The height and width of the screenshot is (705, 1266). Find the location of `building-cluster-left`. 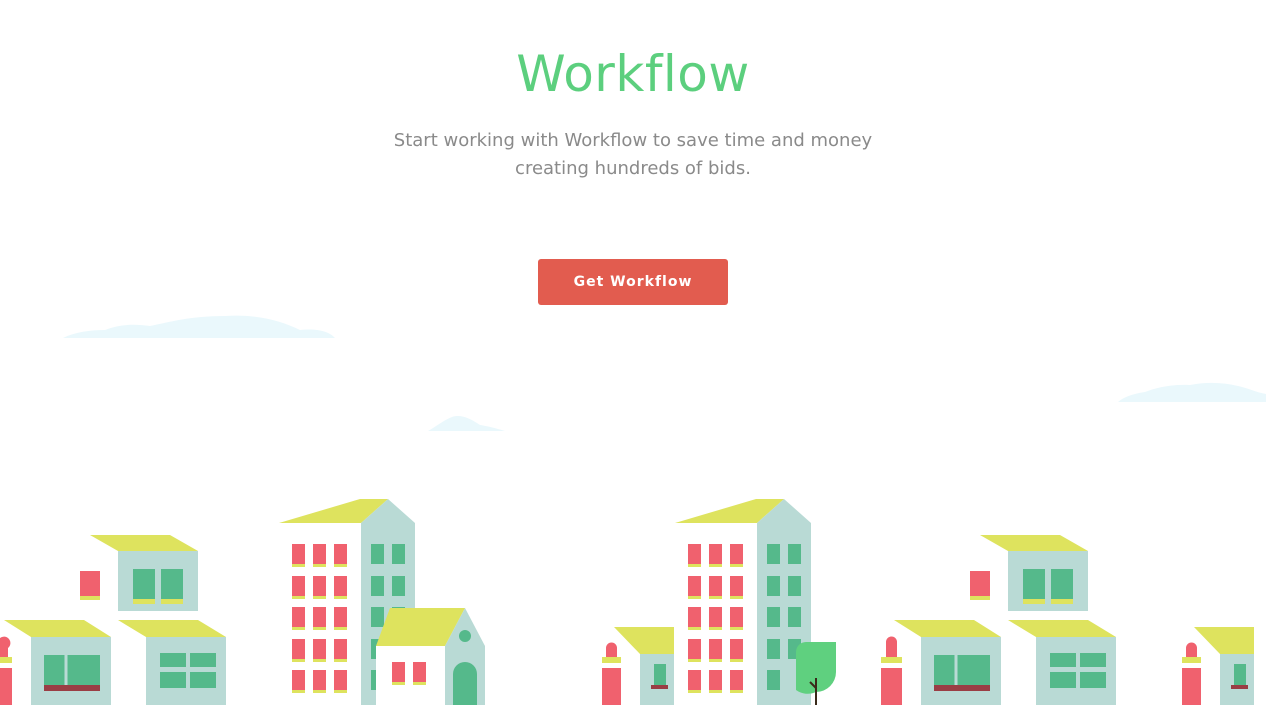

building-cluster-left is located at coordinates (242, 602).